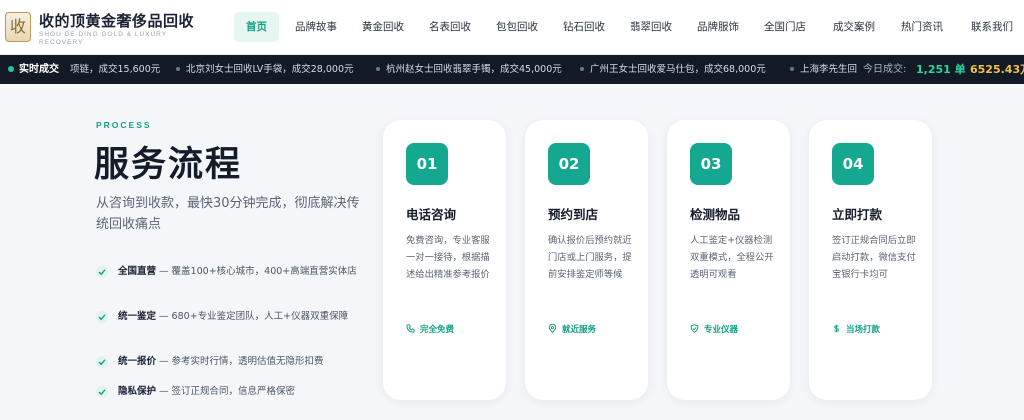 The width and height of the screenshot is (1024, 420). I want to click on ticker-item: 项链，成交15,600元, so click(115, 69).